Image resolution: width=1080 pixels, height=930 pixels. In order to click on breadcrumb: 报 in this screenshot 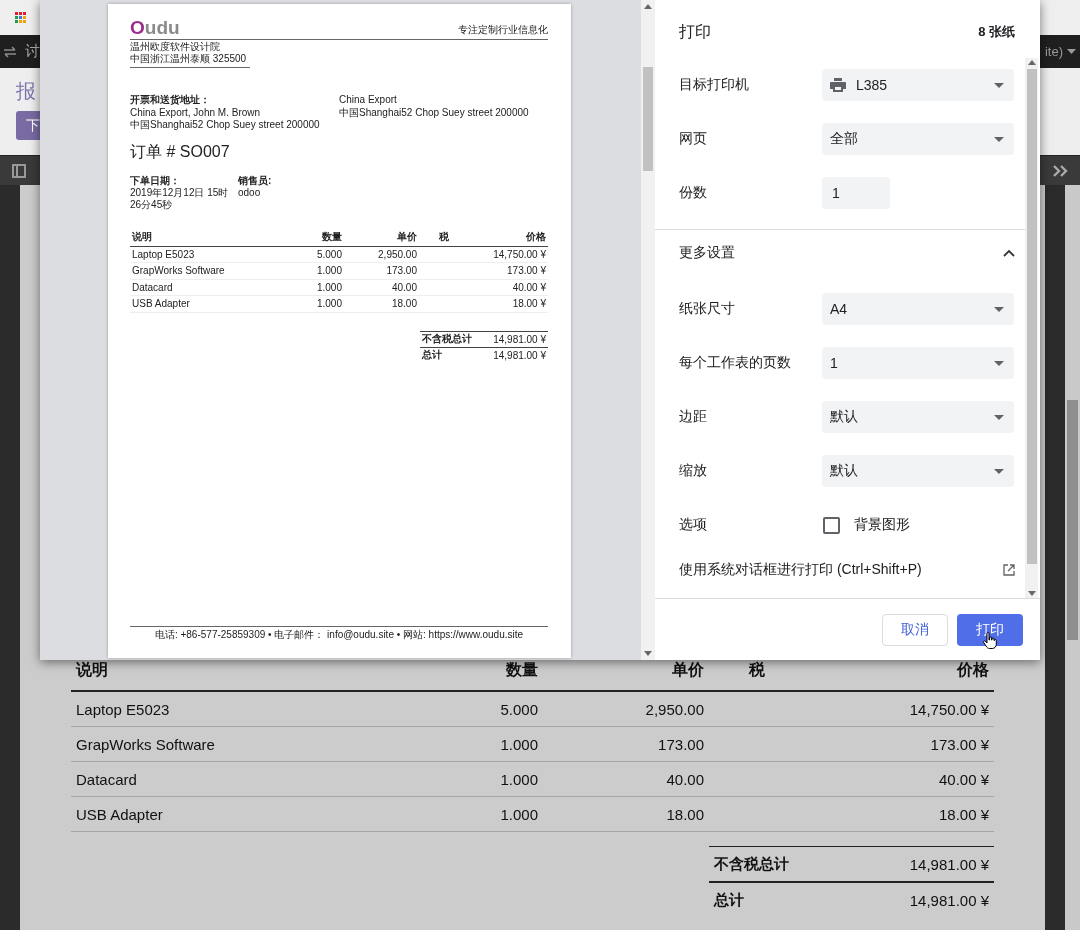, I will do `click(26, 91)`.